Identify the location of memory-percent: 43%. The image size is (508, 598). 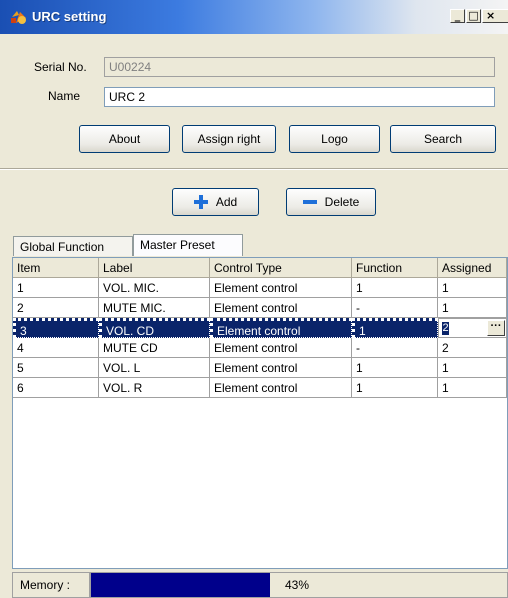
(297, 585).